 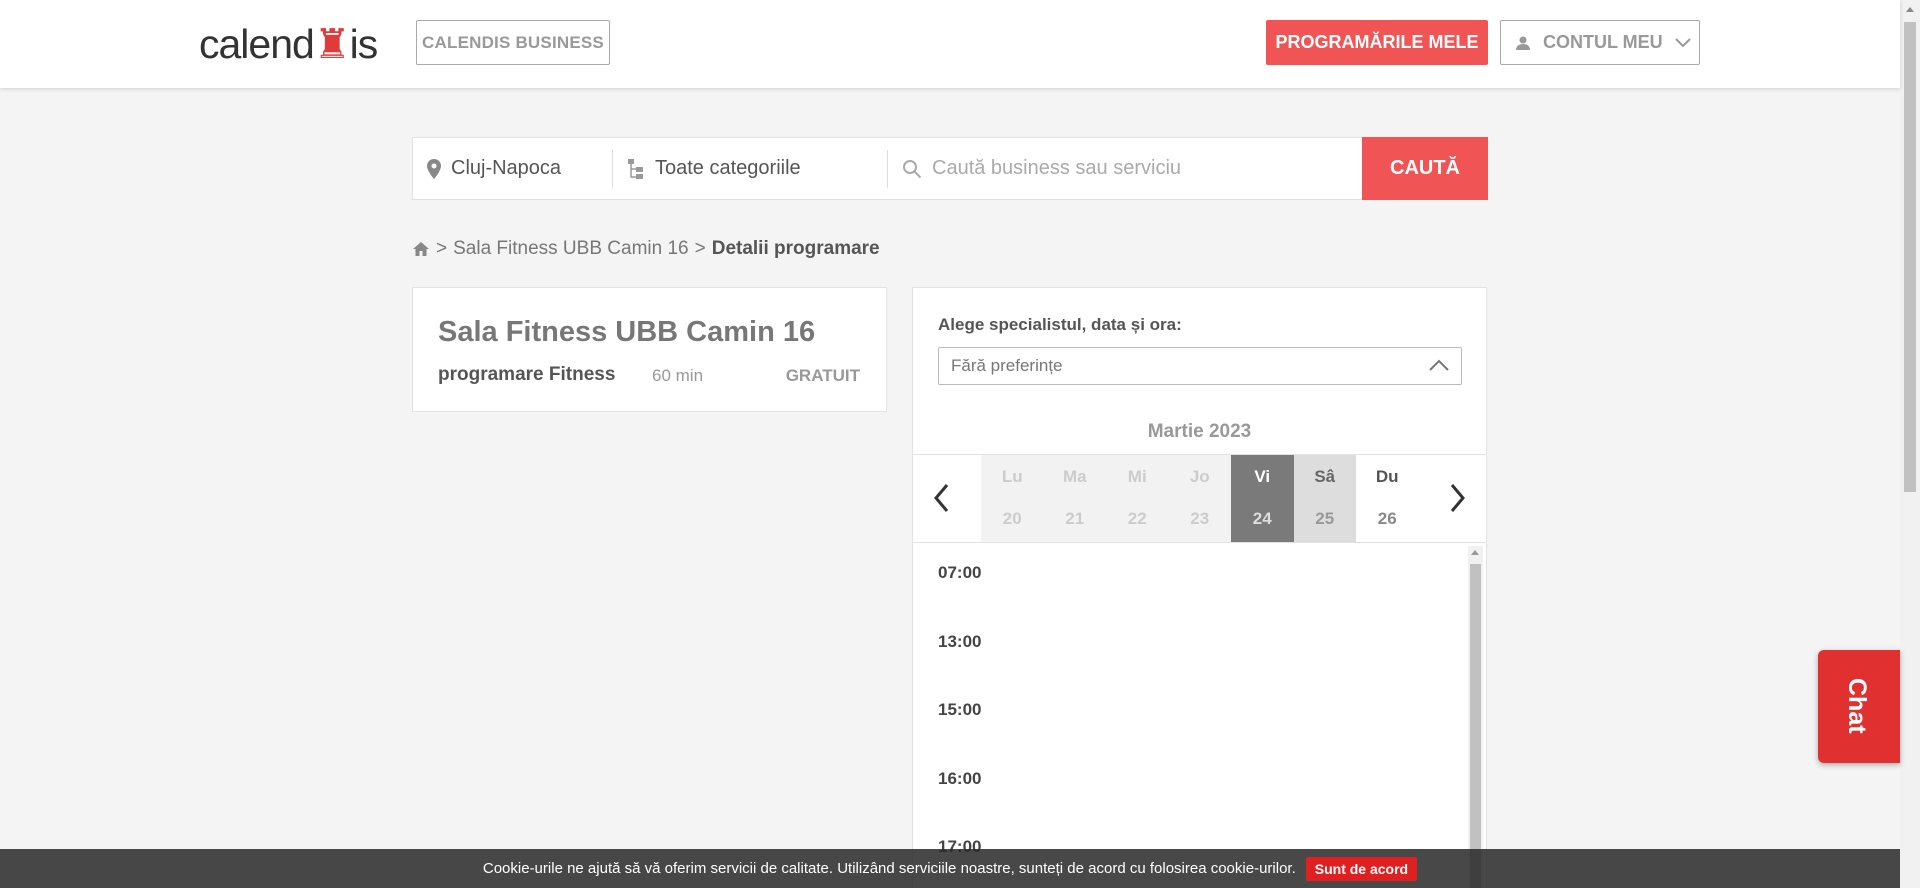 I want to click on account-label: CONTUL MEU, so click(x=1603, y=42).